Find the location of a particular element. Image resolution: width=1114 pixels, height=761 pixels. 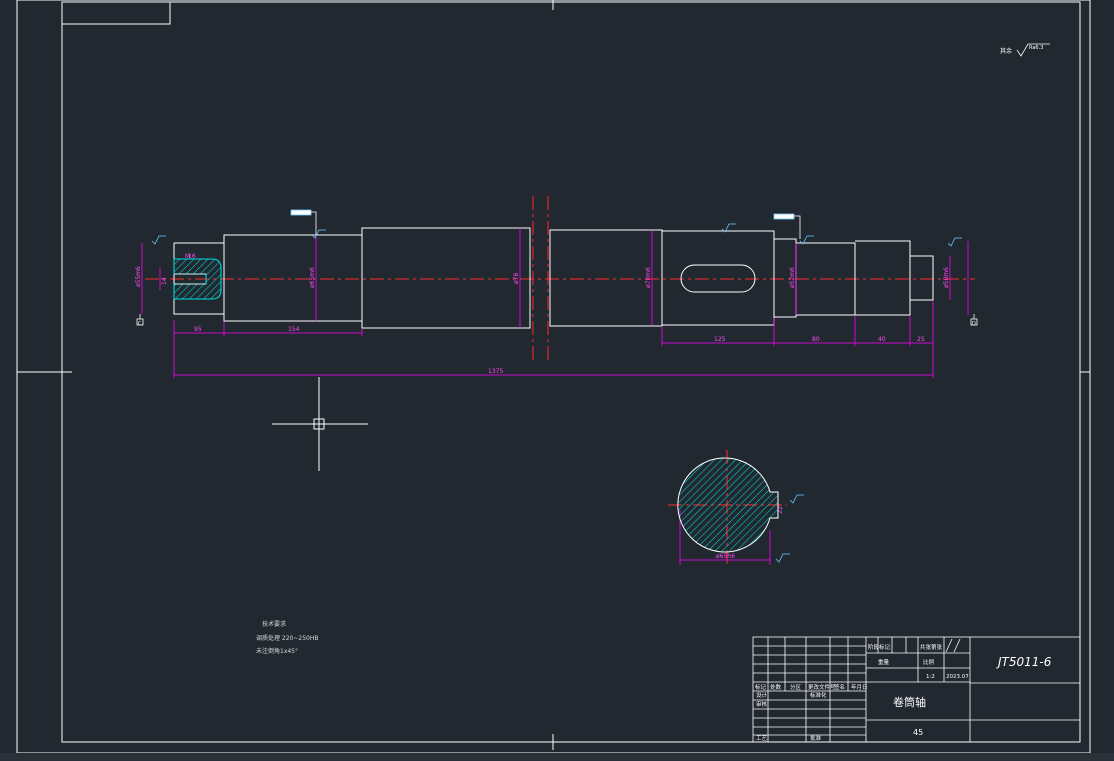

svg-text: 25 is located at coordinates (921, 339).